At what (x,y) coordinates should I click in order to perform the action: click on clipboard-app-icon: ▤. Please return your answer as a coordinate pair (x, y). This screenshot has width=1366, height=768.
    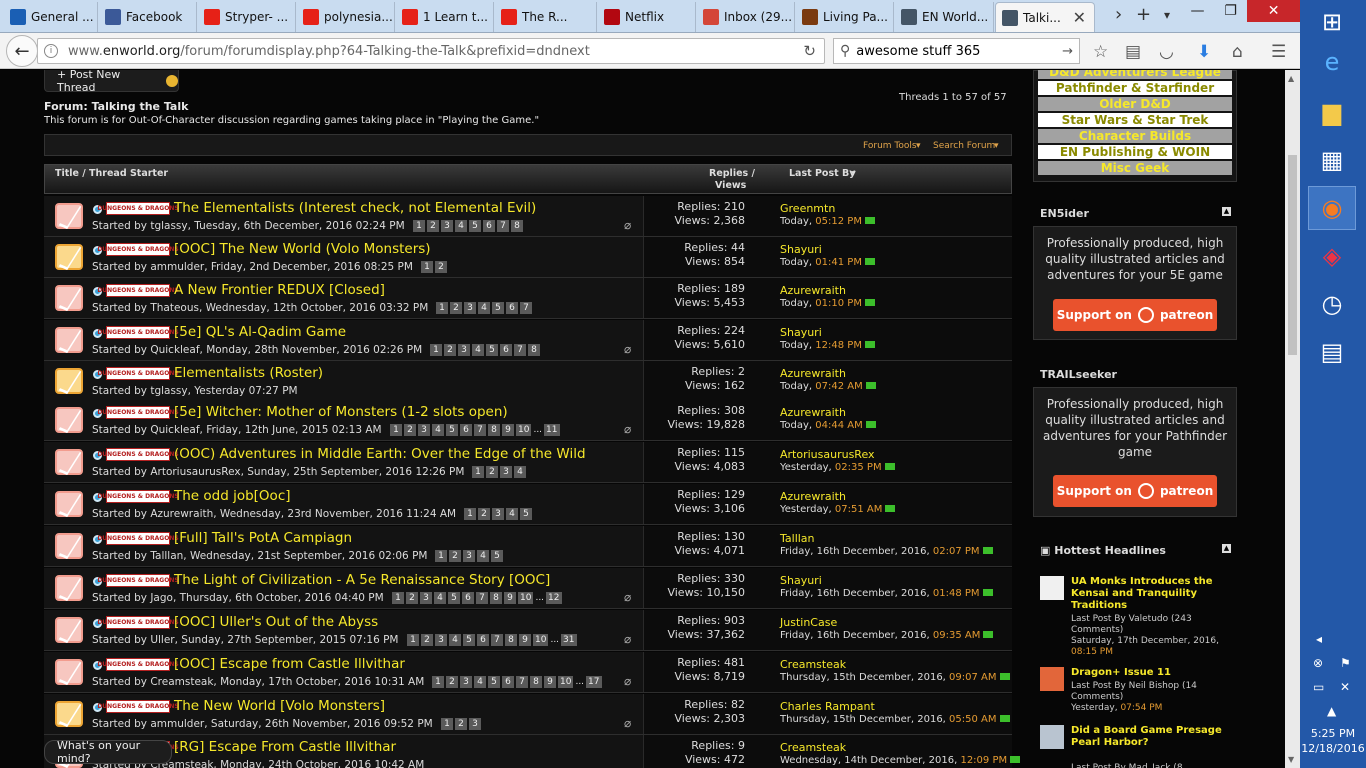
    Looking at the image, I should click on (1332, 352).